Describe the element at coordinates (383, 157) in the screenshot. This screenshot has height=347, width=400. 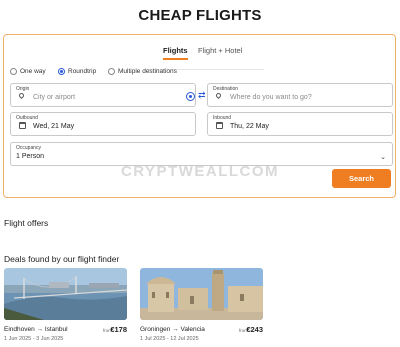
I see `chevron-down-icon: ⌄` at that location.